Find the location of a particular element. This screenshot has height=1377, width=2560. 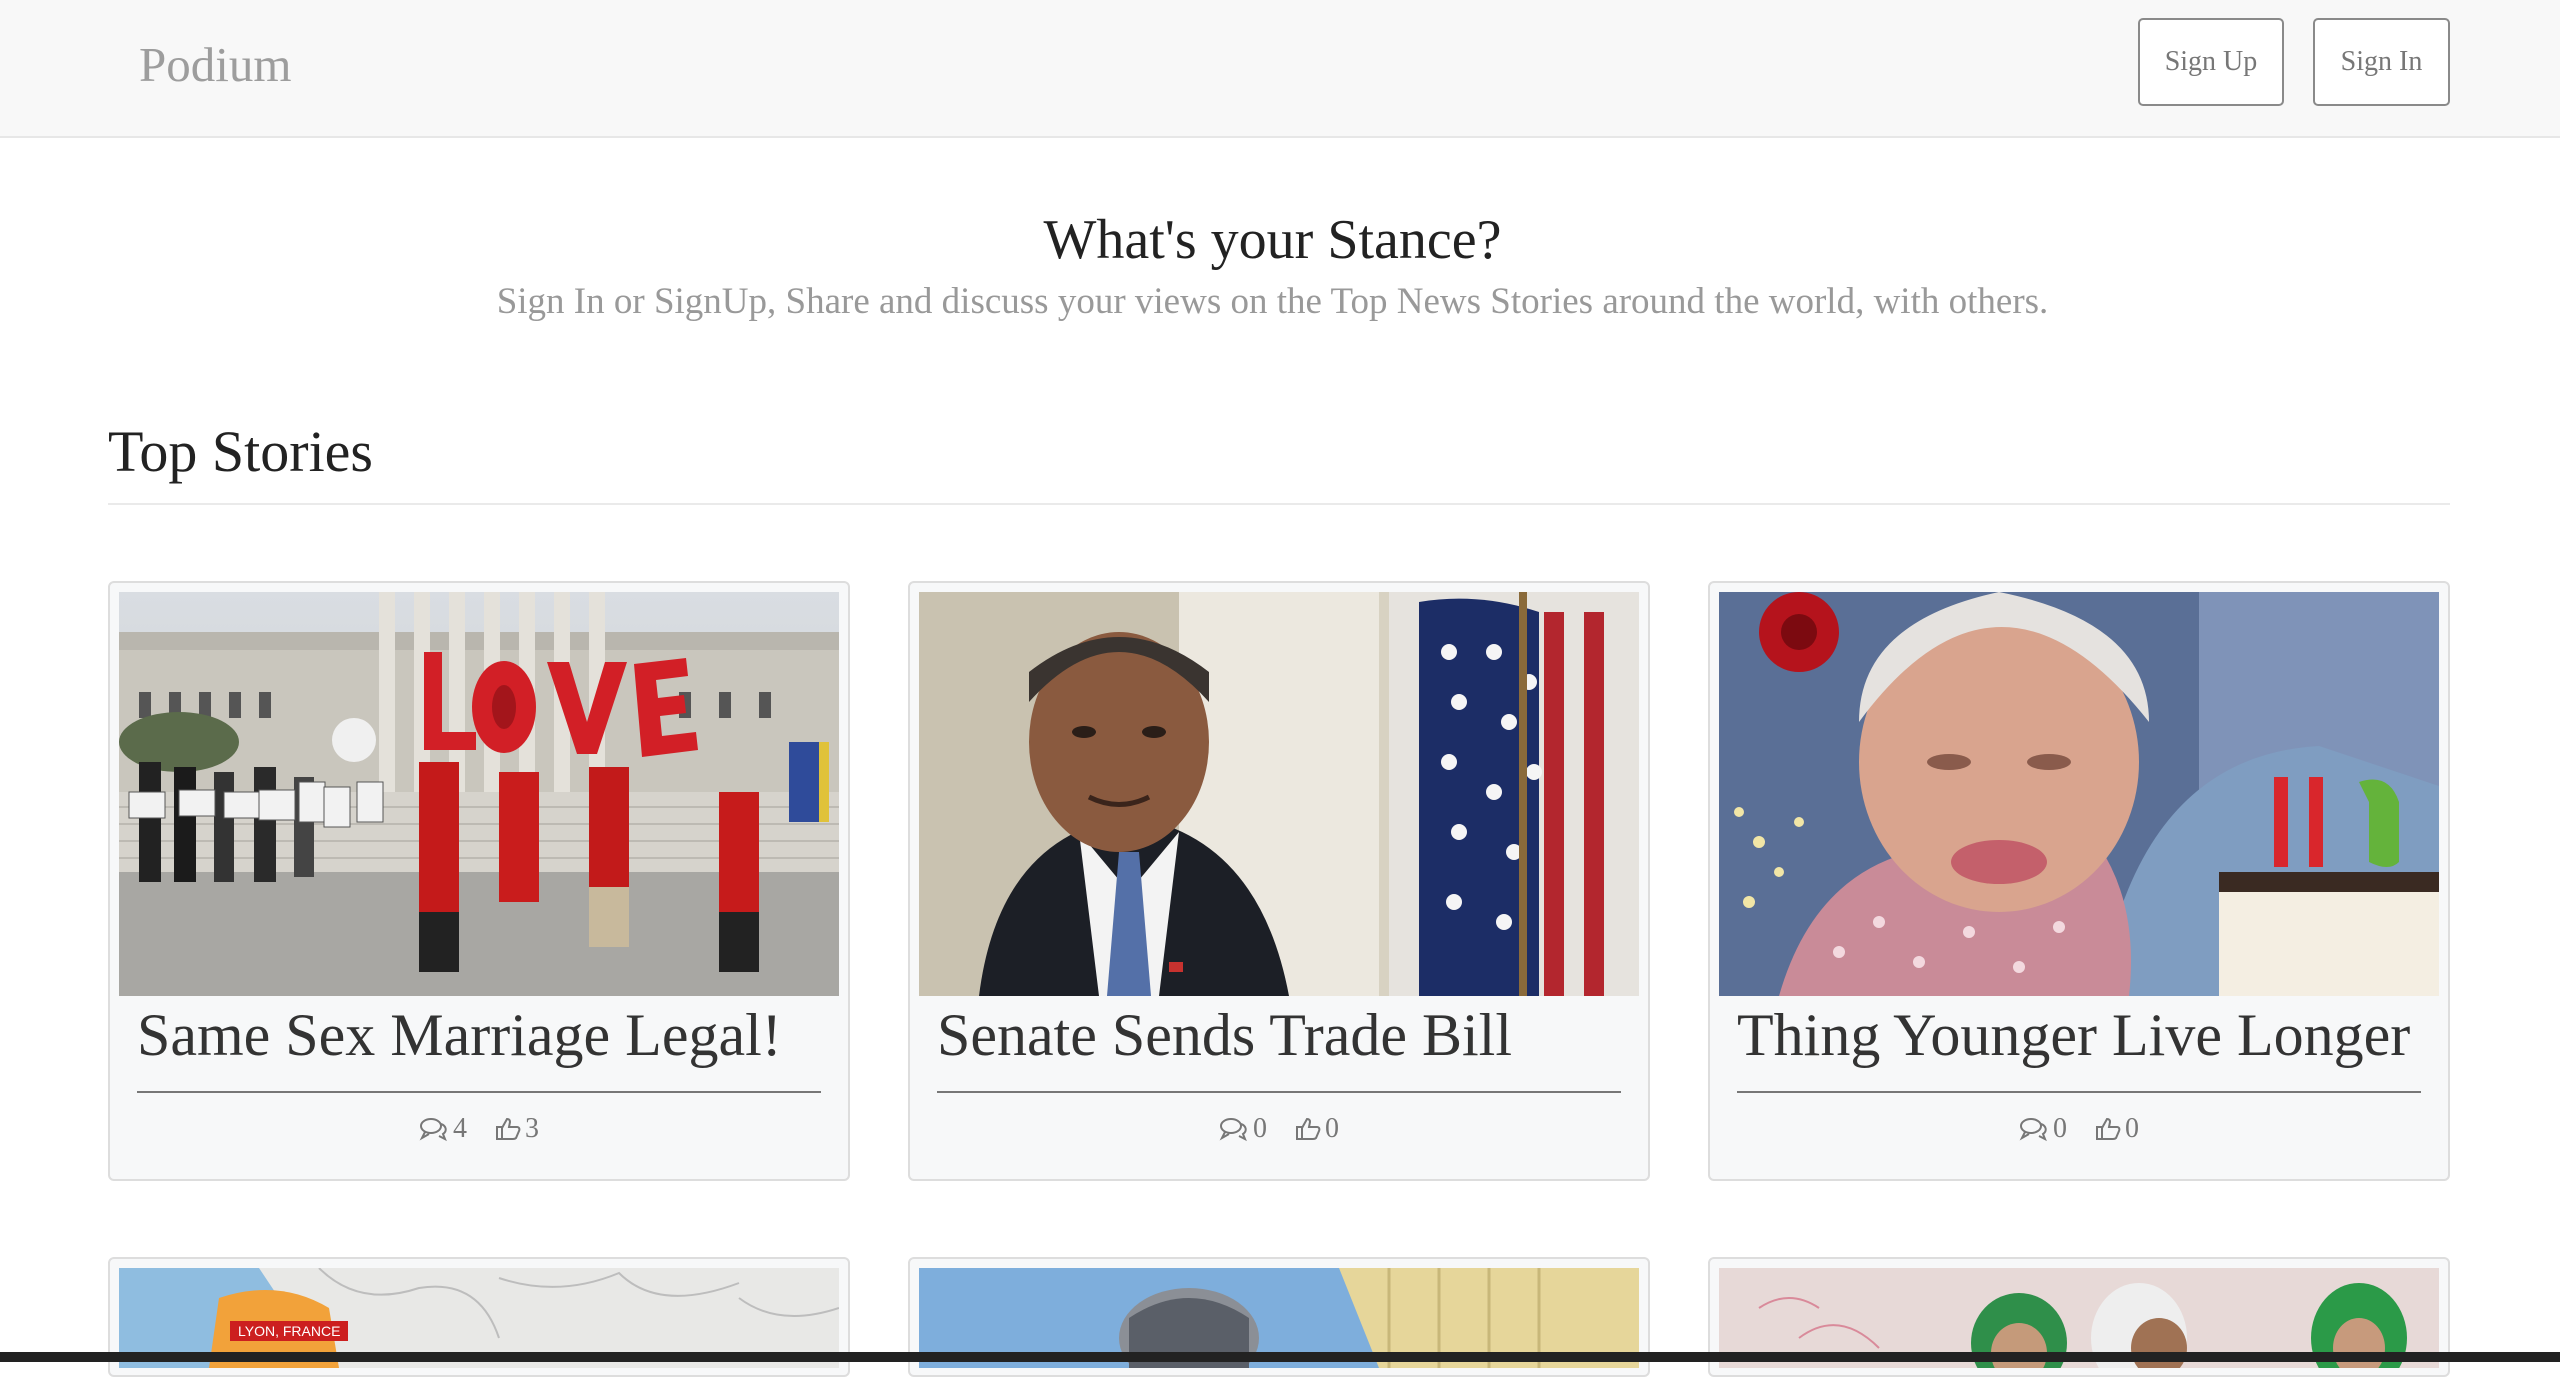

brand-logo: Podium is located at coordinates (215, 64).